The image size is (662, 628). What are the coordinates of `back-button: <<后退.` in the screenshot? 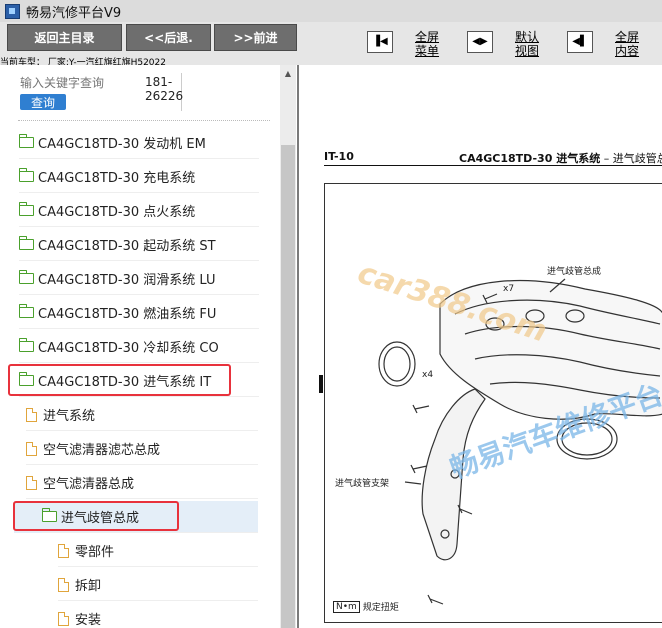 It's located at (168, 37).